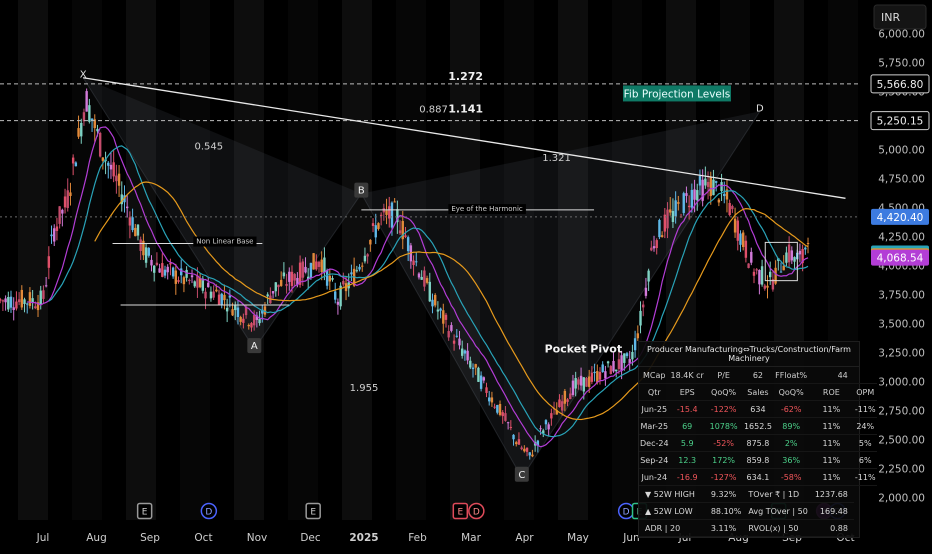 The width and height of the screenshot is (932, 554). I want to click on annotation-label: Eye of the Harmonic, so click(487, 209).